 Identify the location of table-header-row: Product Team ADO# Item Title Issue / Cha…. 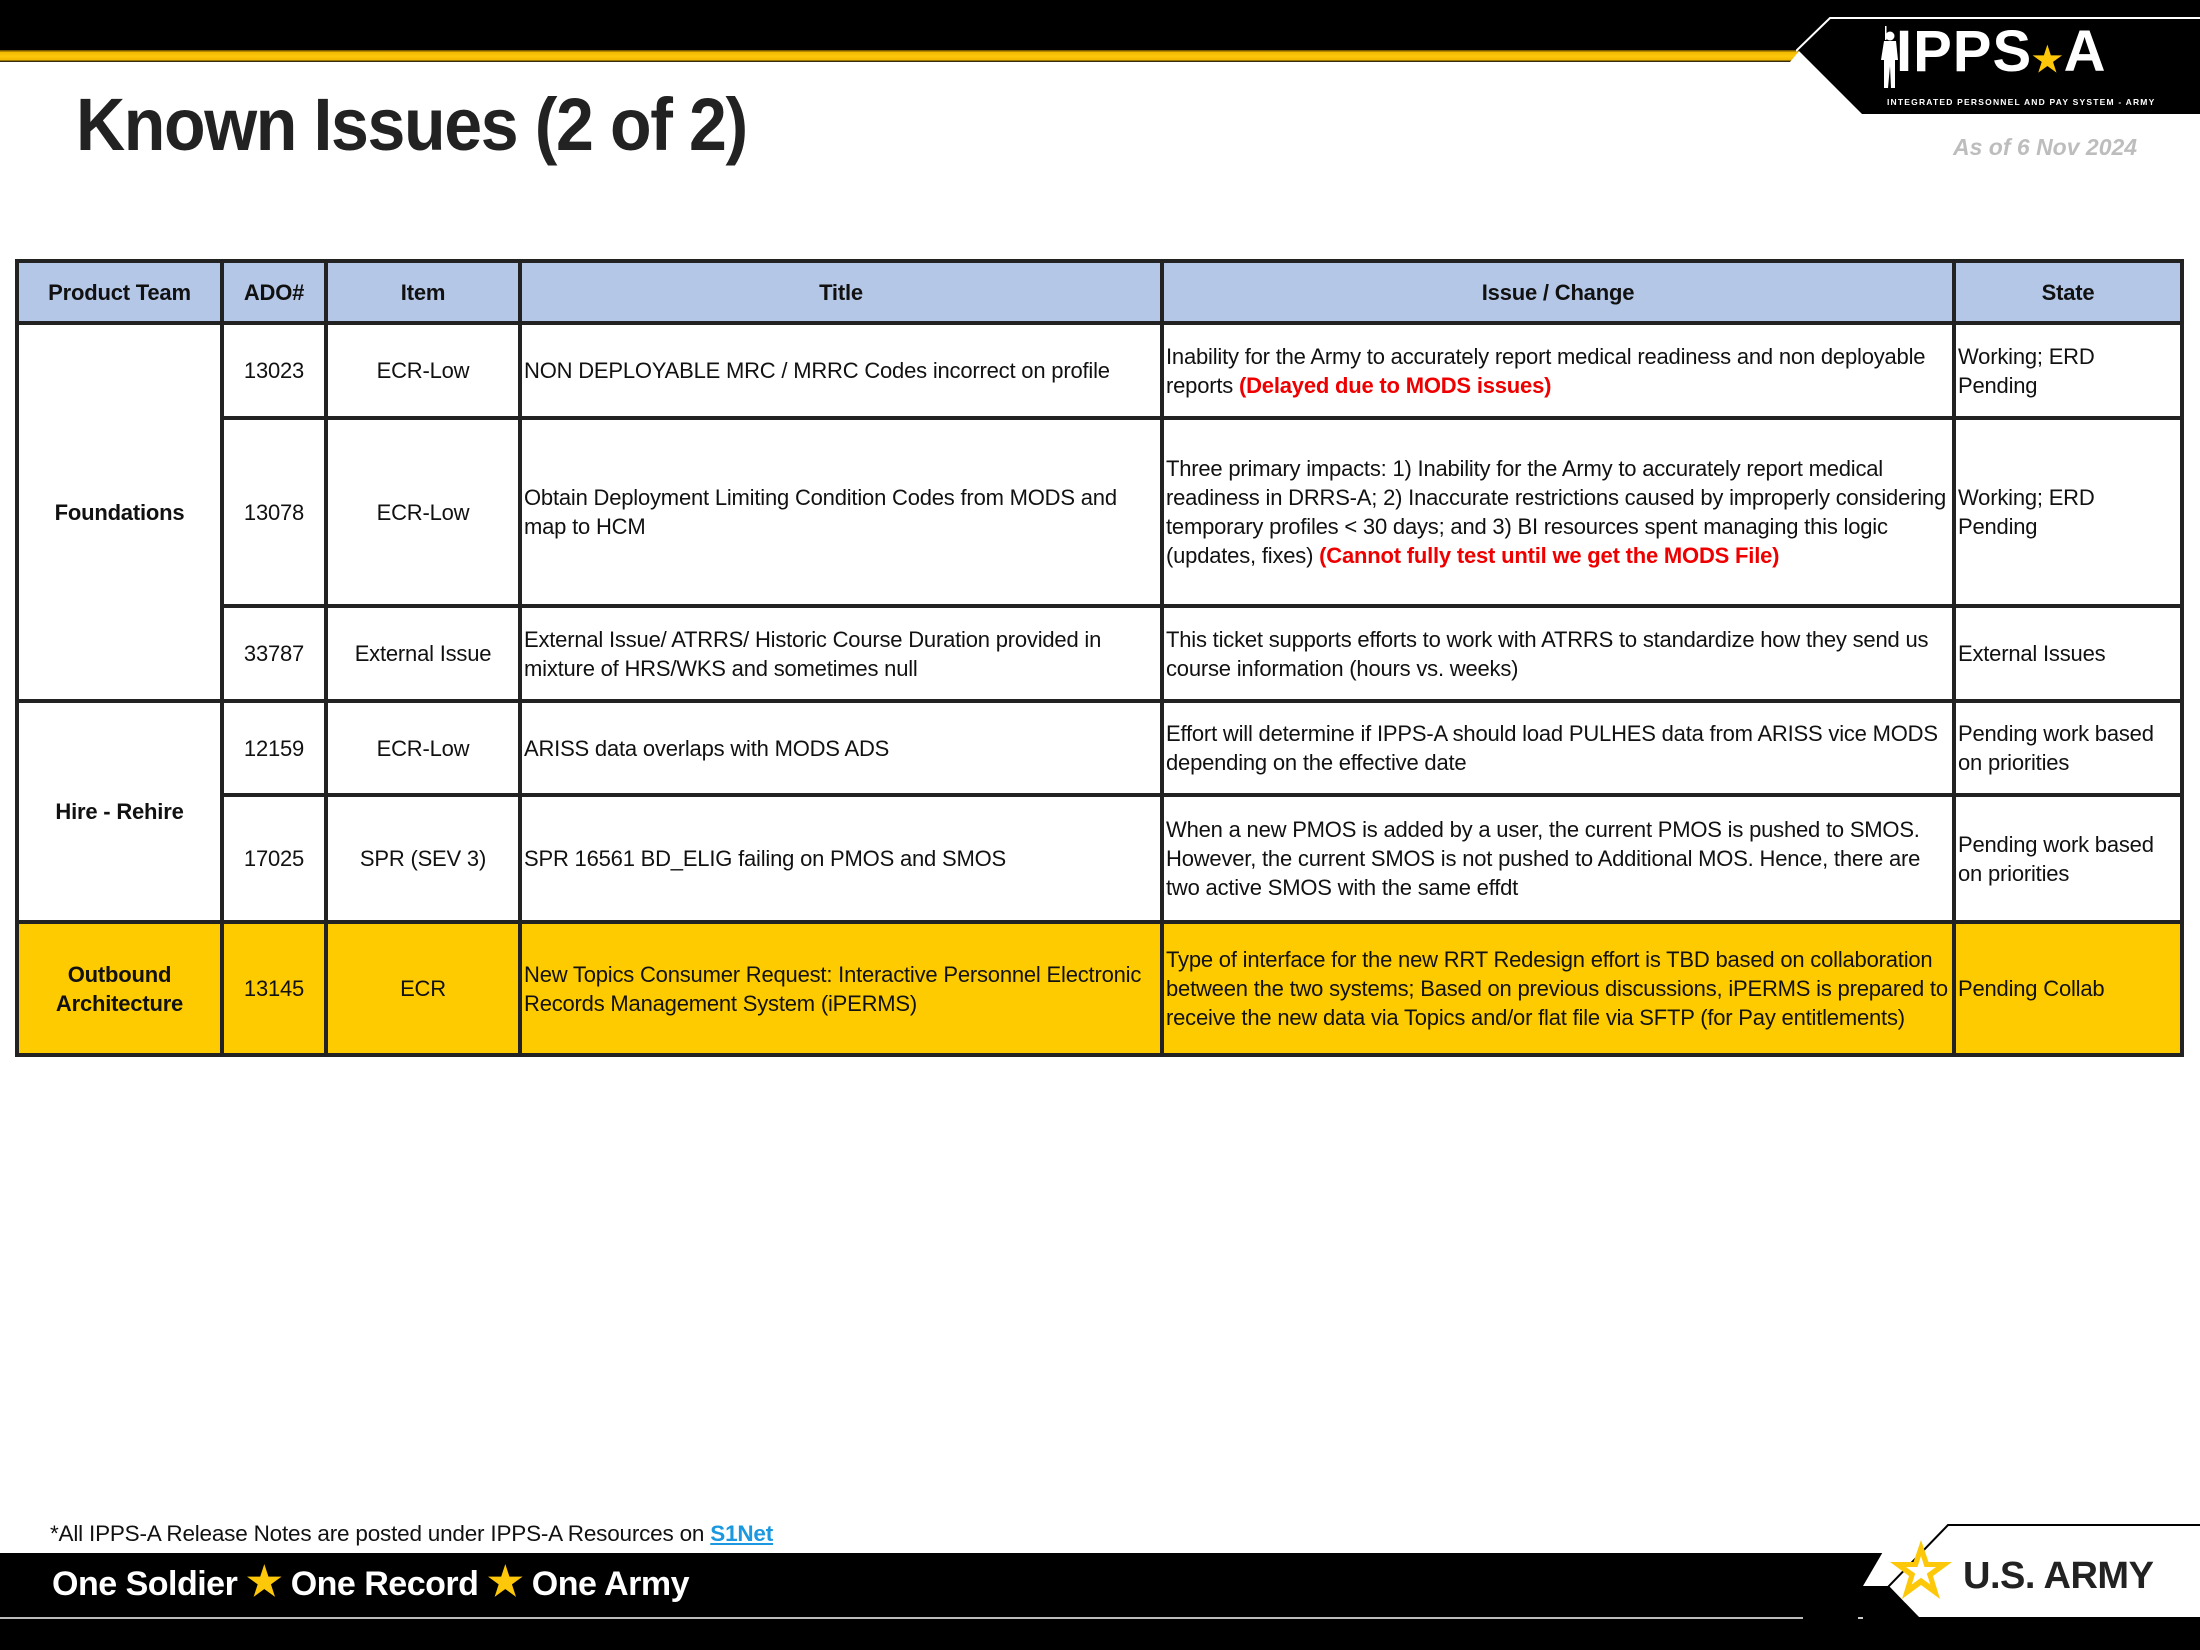
(1099, 292).